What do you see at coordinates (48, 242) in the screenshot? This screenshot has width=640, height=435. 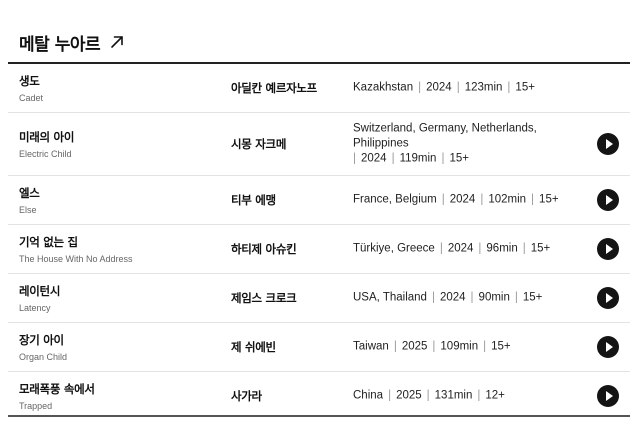 I see `film-title-ko: 기억 없는 집` at bounding box center [48, 242].